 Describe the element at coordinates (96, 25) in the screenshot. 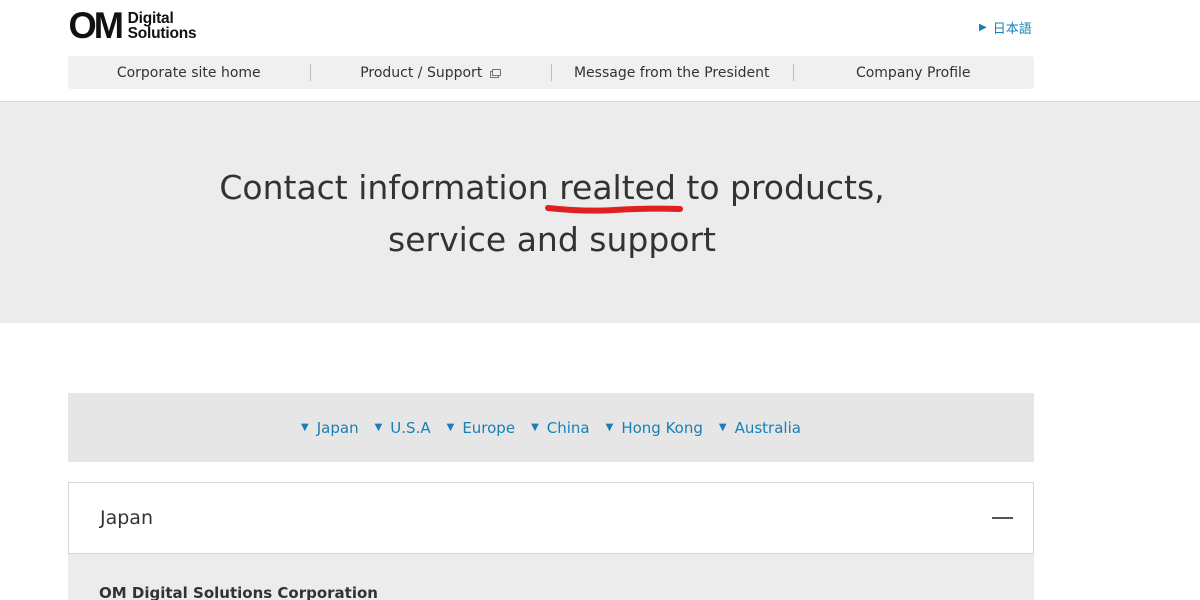

I see `logo-mark: OM` at that location.